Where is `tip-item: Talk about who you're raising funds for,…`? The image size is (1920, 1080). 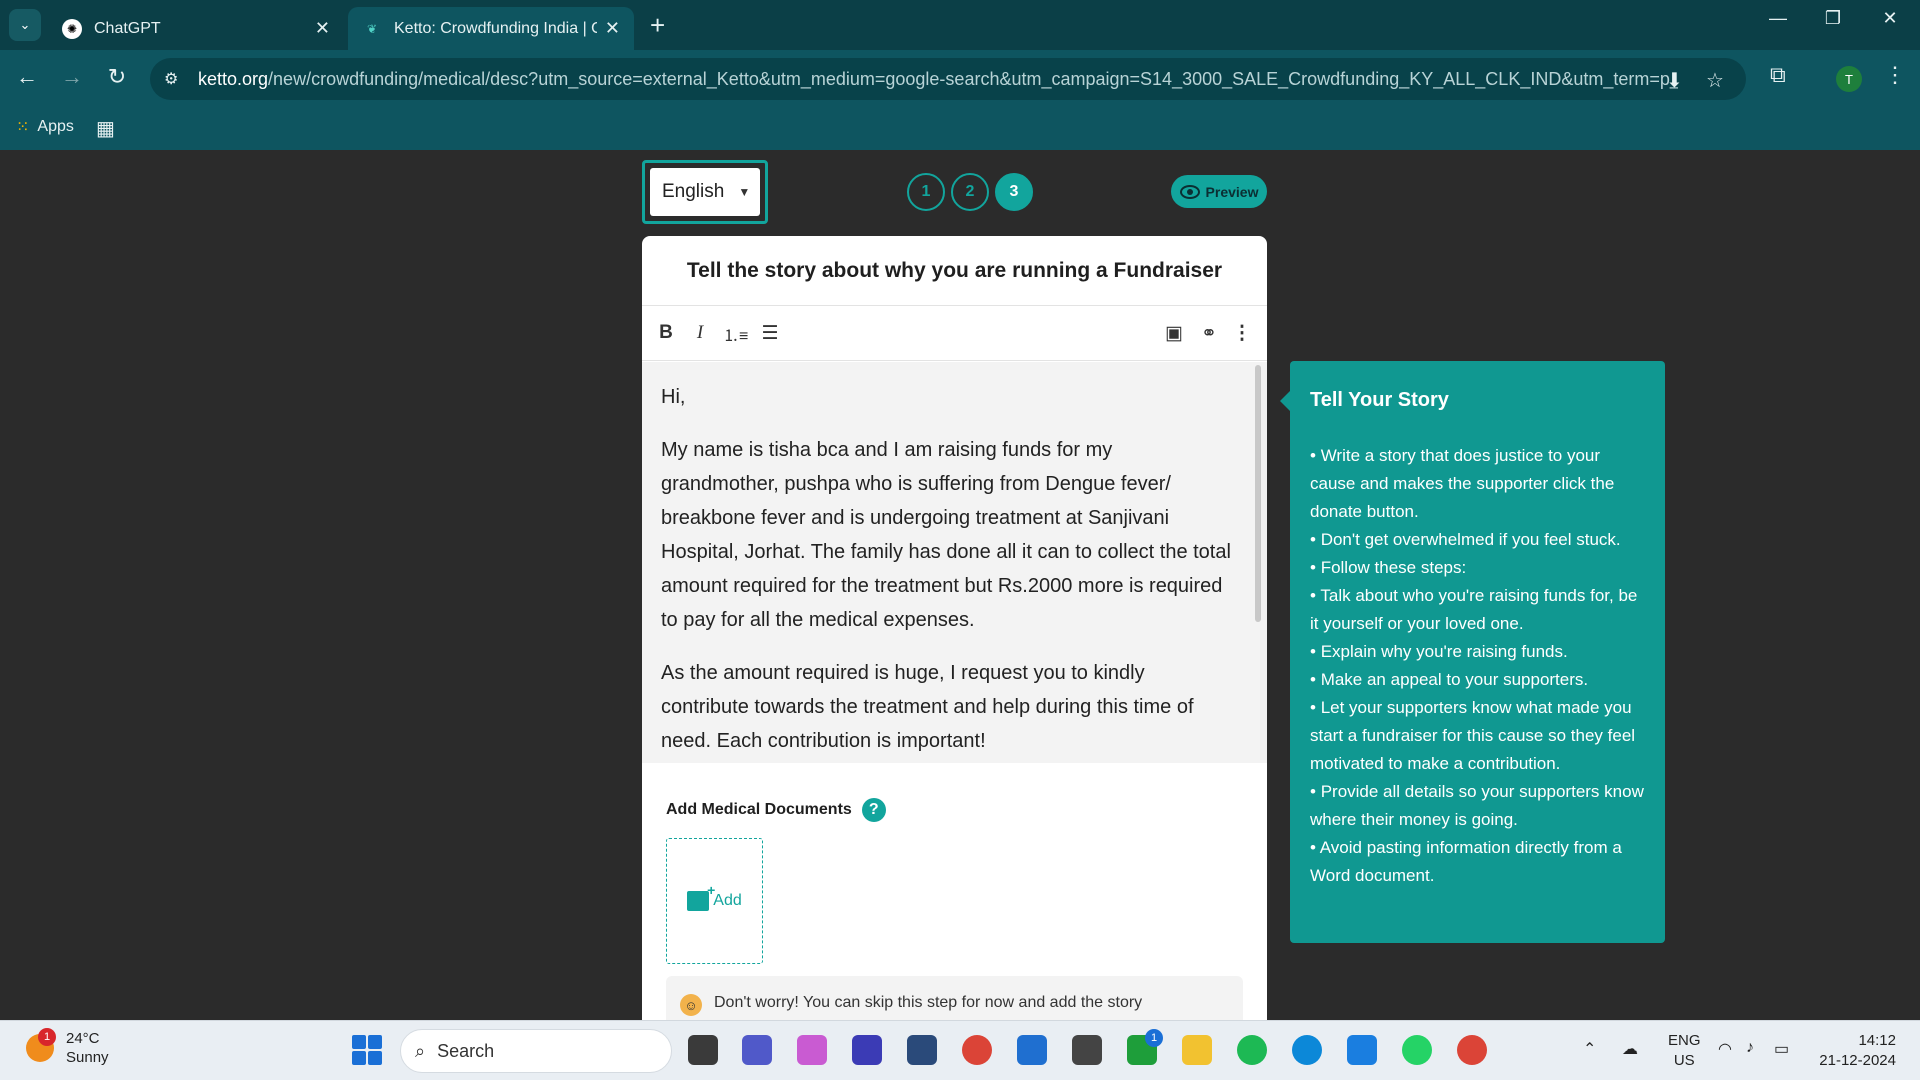
tip-item: Talk about who you're raising funds for,… is located at coordinates (1477, 610).